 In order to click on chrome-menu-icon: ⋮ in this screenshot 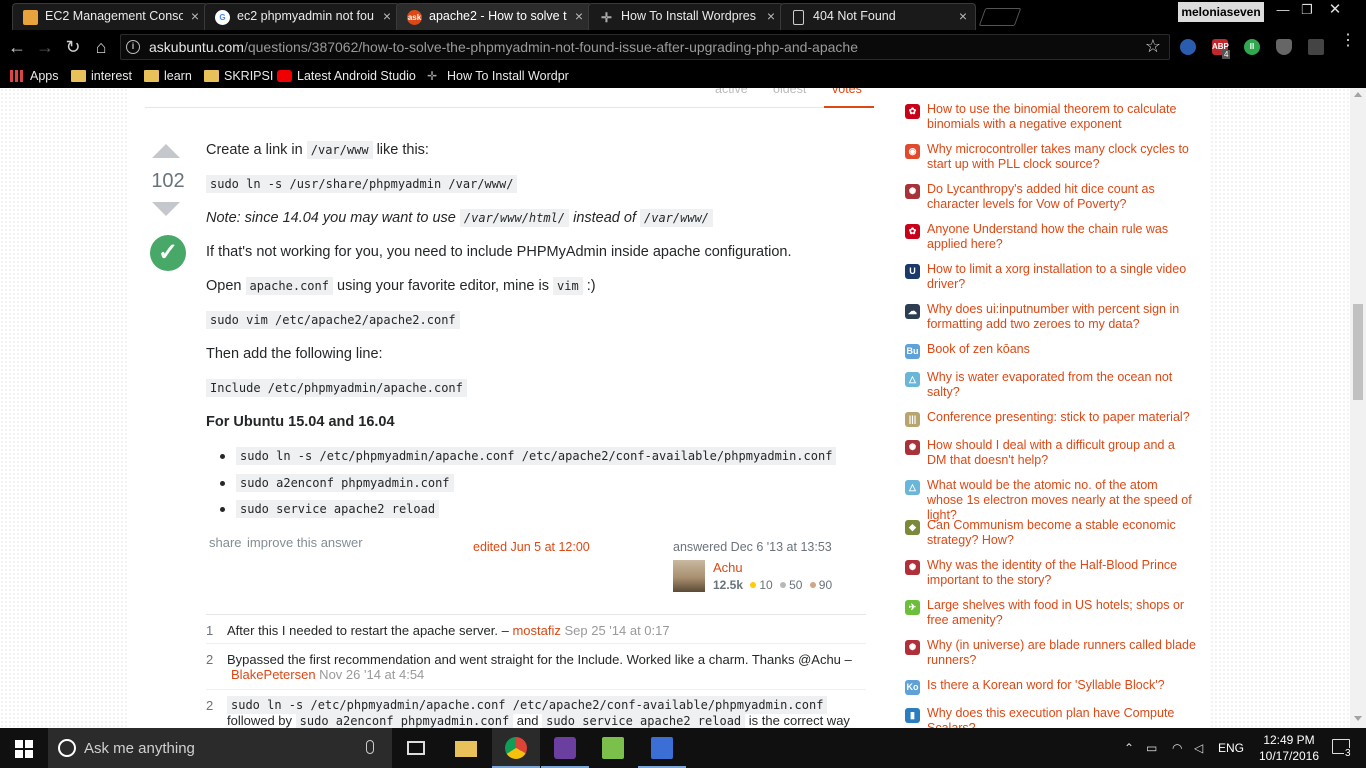, I will do `click(1348, 41)`.